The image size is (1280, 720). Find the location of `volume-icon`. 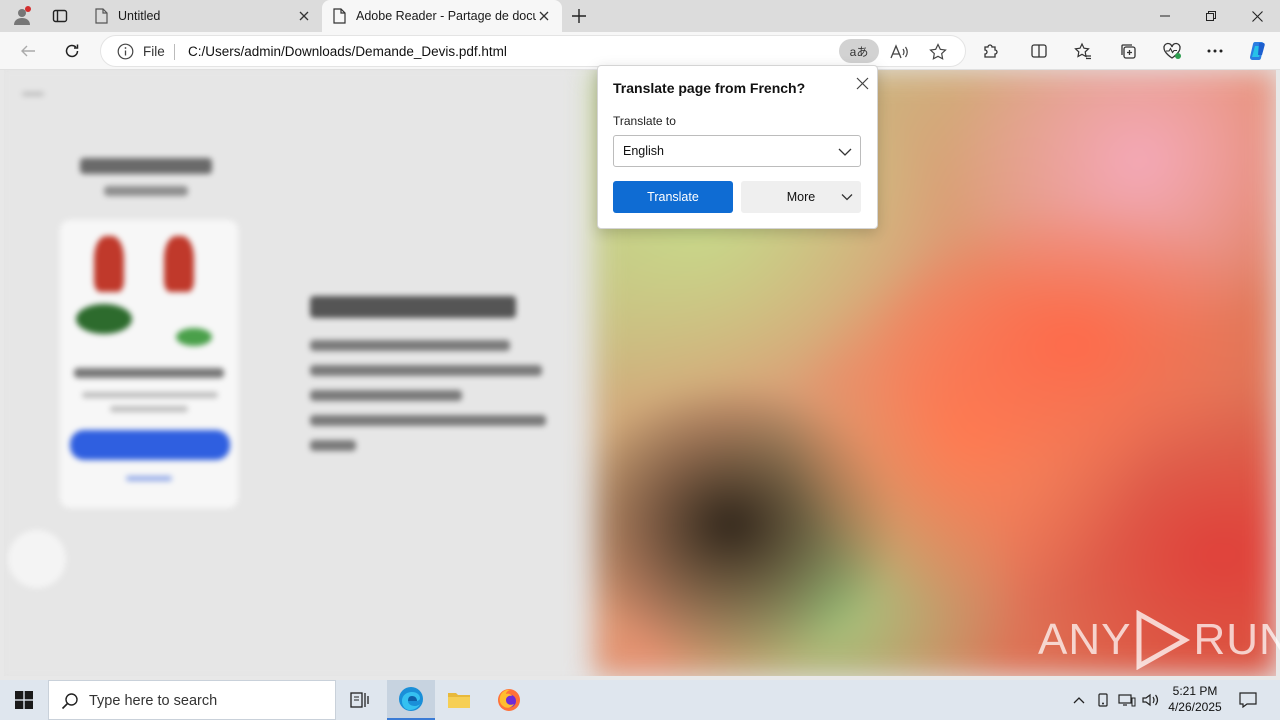

volume-icon is located at coordinates (1150, 700).